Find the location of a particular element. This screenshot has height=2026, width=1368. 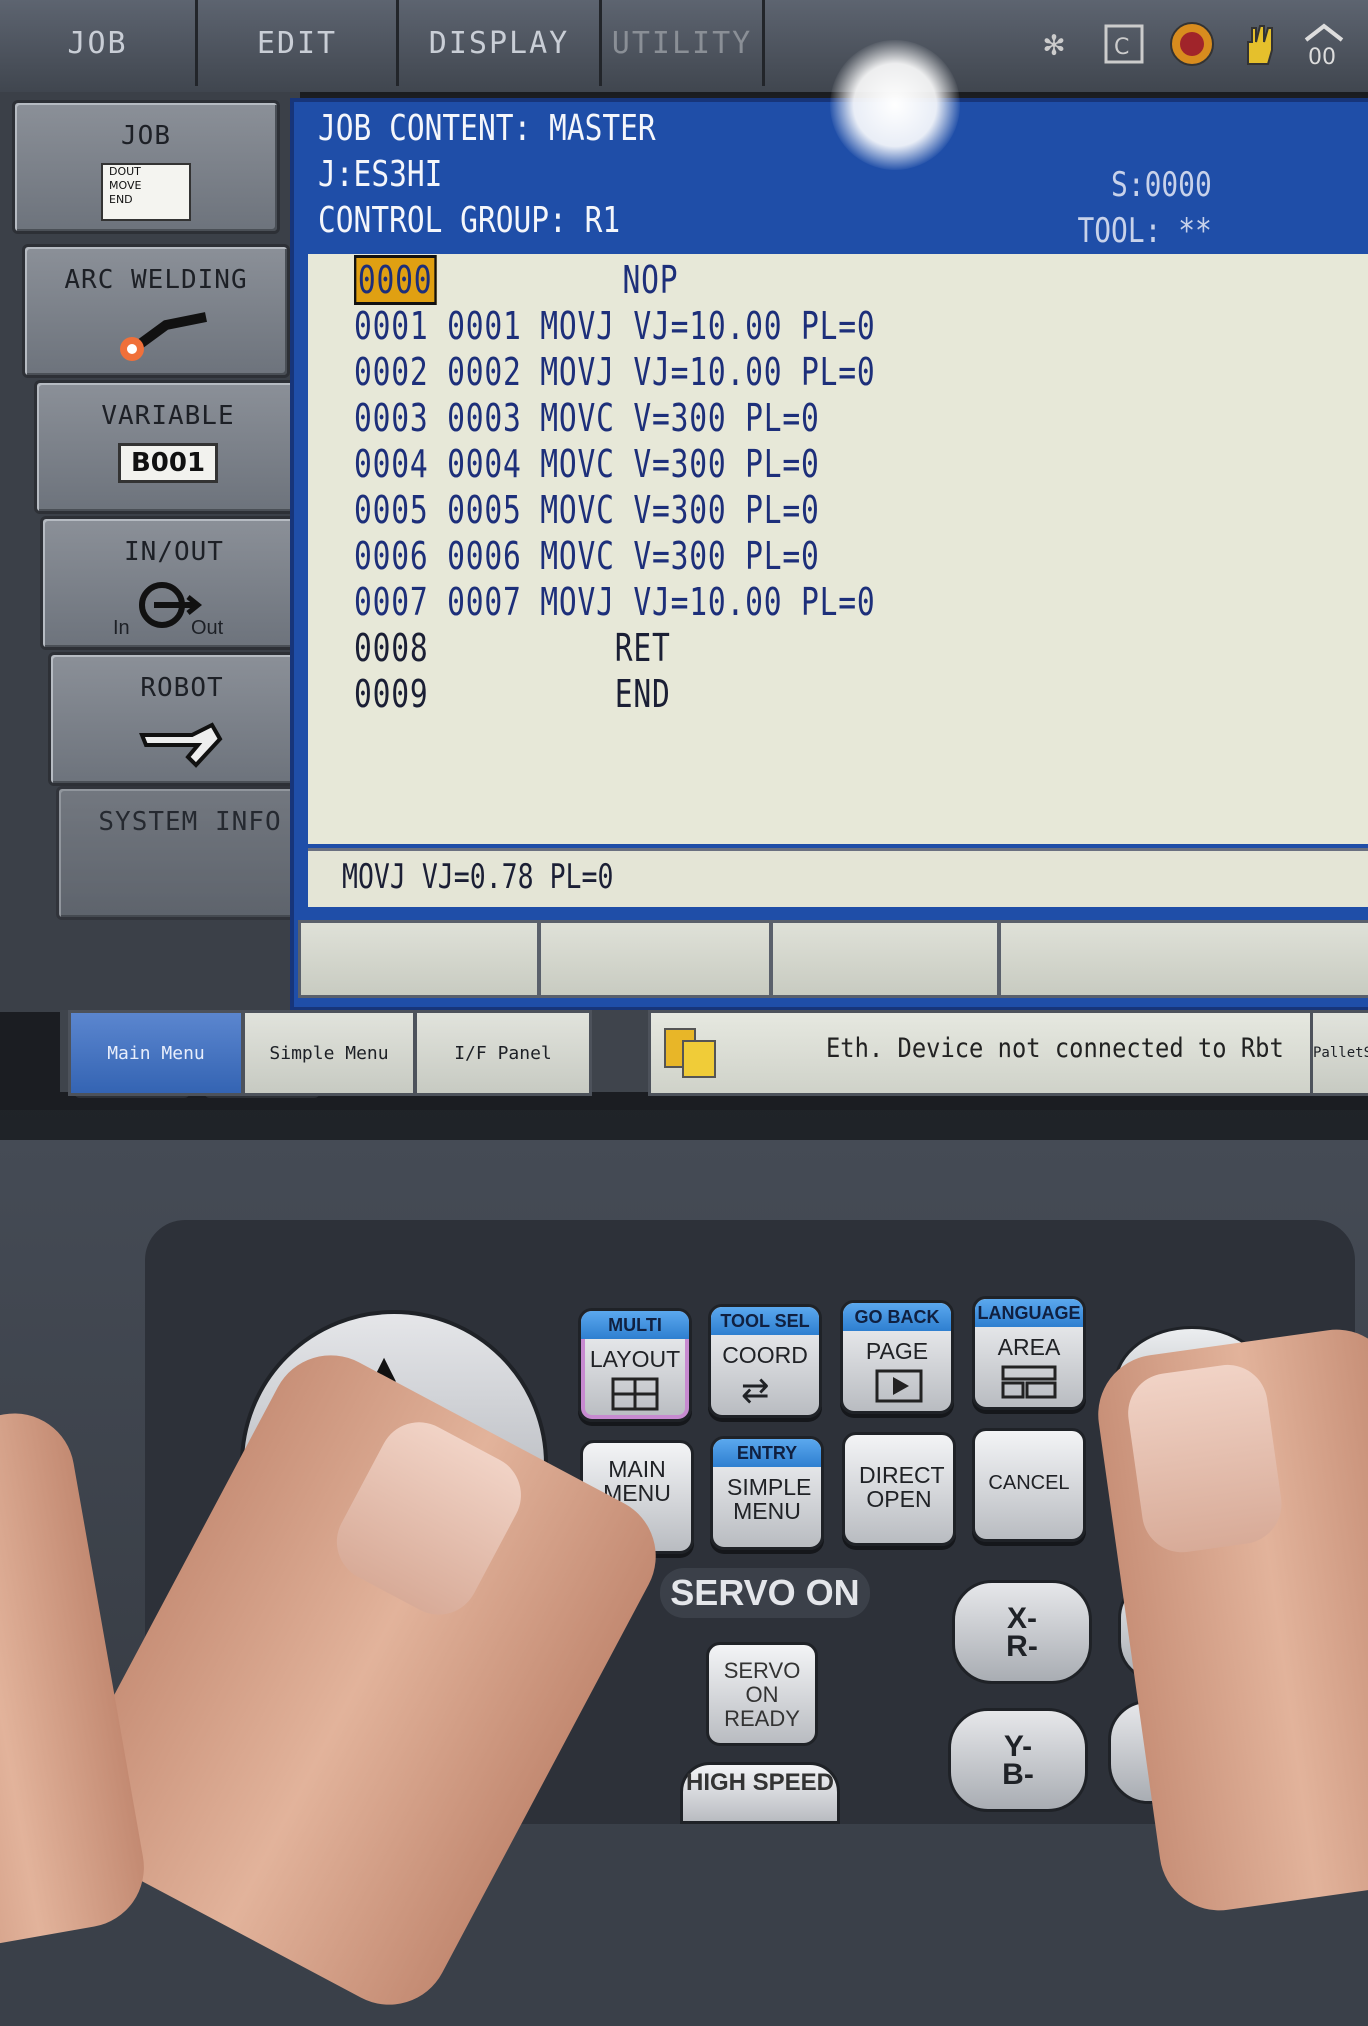

menu-utility: UTILITY is located at coordinates (683, 43).